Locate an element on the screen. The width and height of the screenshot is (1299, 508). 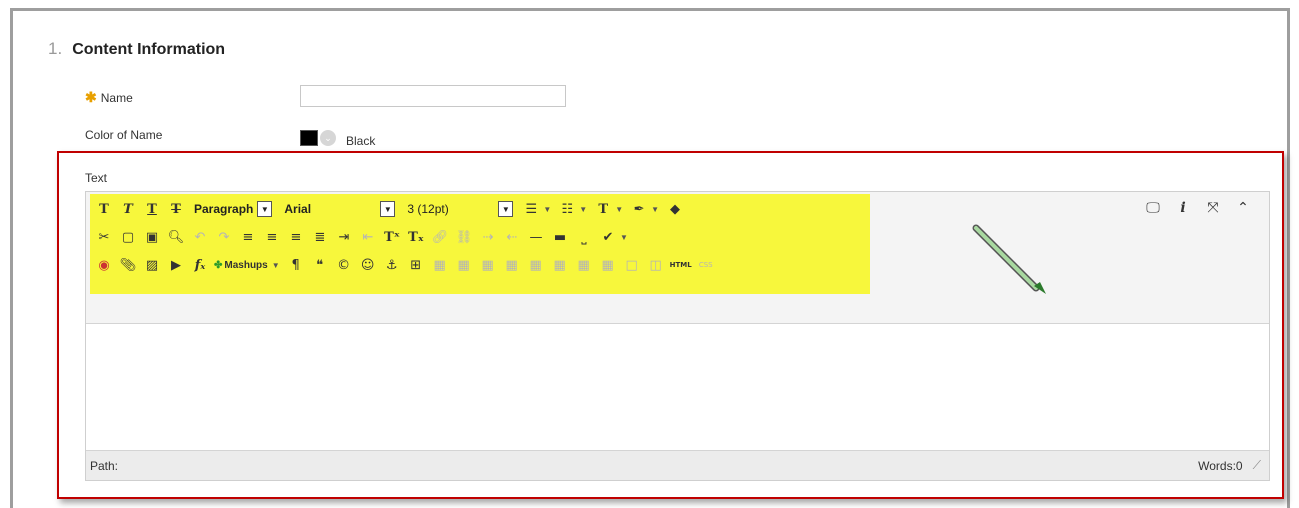
row-before-icon: ▦ is located at coordinates (464, 265).